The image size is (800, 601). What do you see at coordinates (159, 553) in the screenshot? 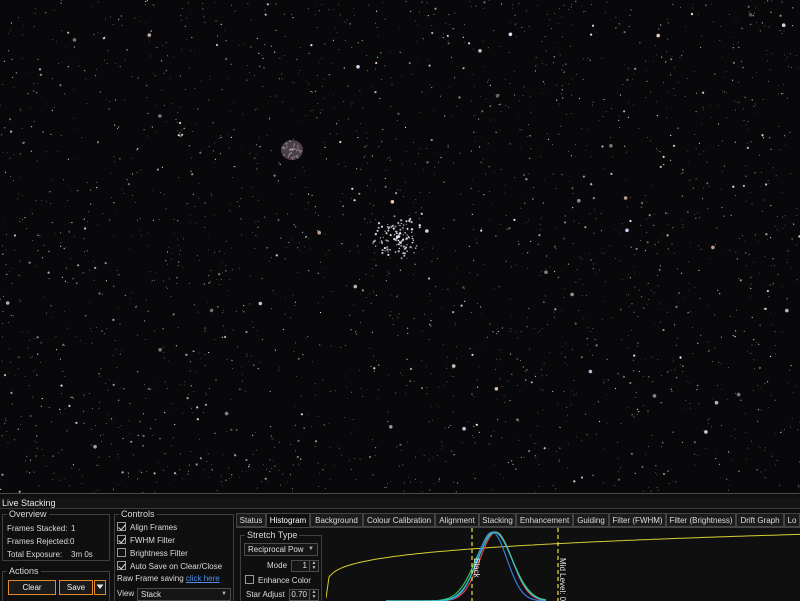
I see `brightness-filter-label: Brightness Filter` at bounding box center [159, 553].